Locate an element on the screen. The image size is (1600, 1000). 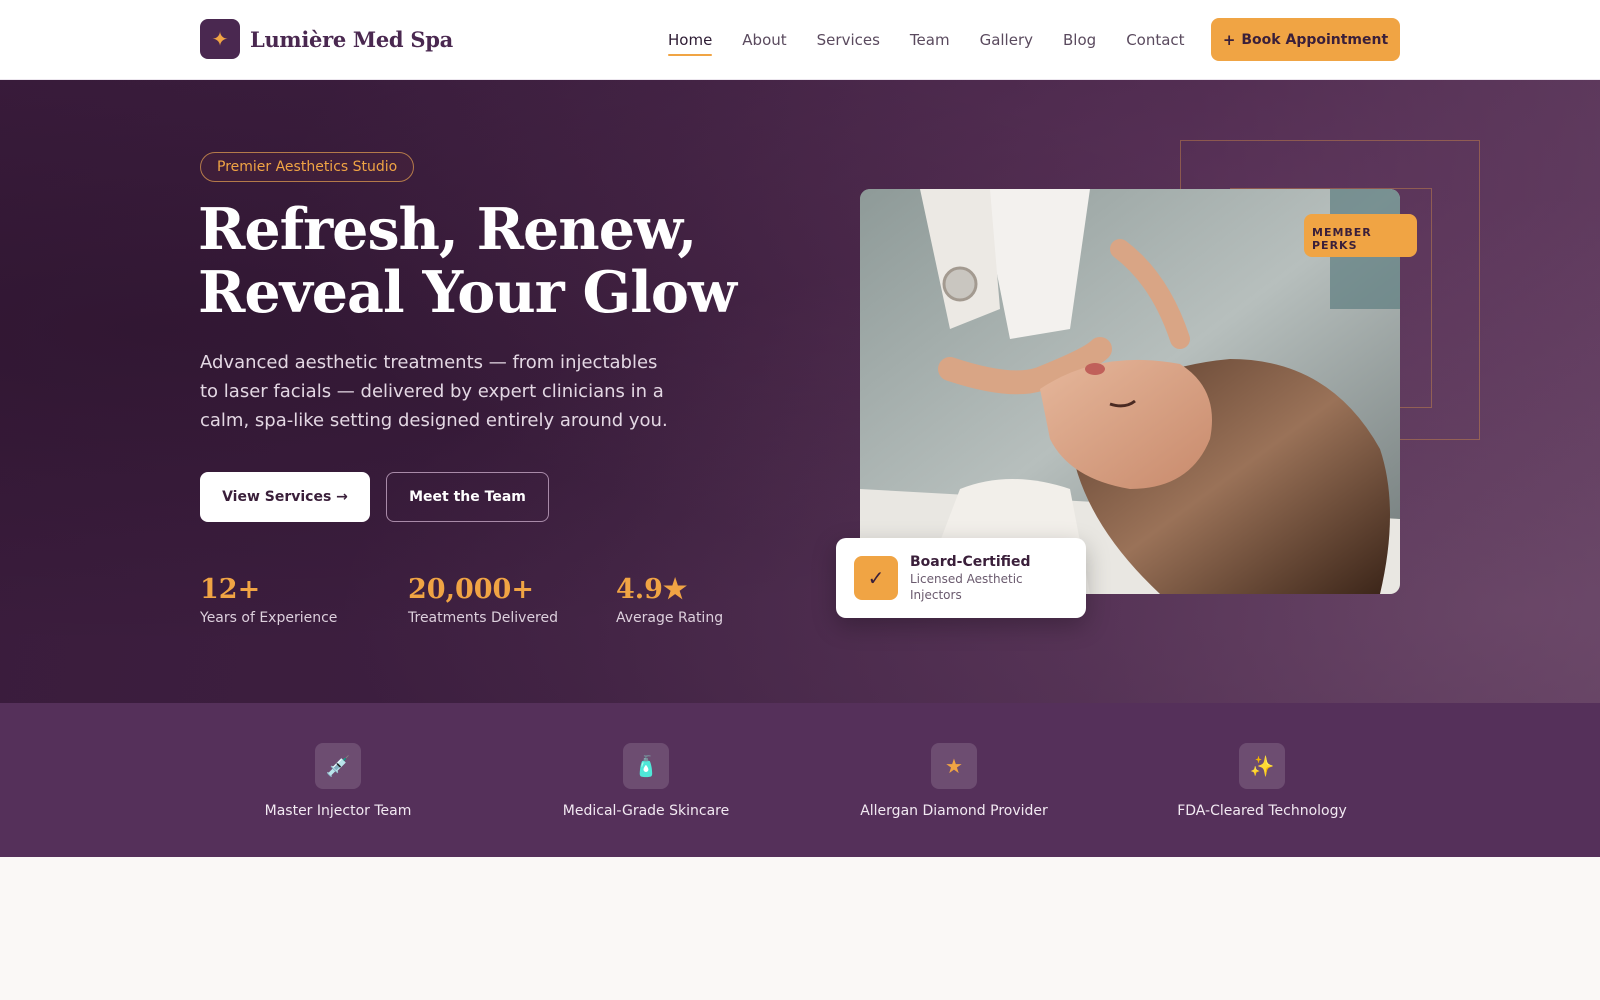
book-appointment-button: + Book Appointment is located at coordinates (1305, 39).